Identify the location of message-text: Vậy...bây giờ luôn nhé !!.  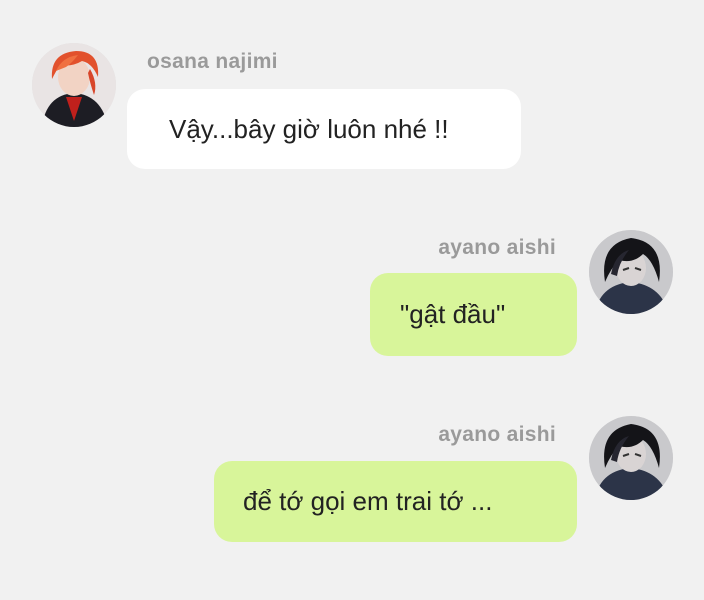
(309, 128).